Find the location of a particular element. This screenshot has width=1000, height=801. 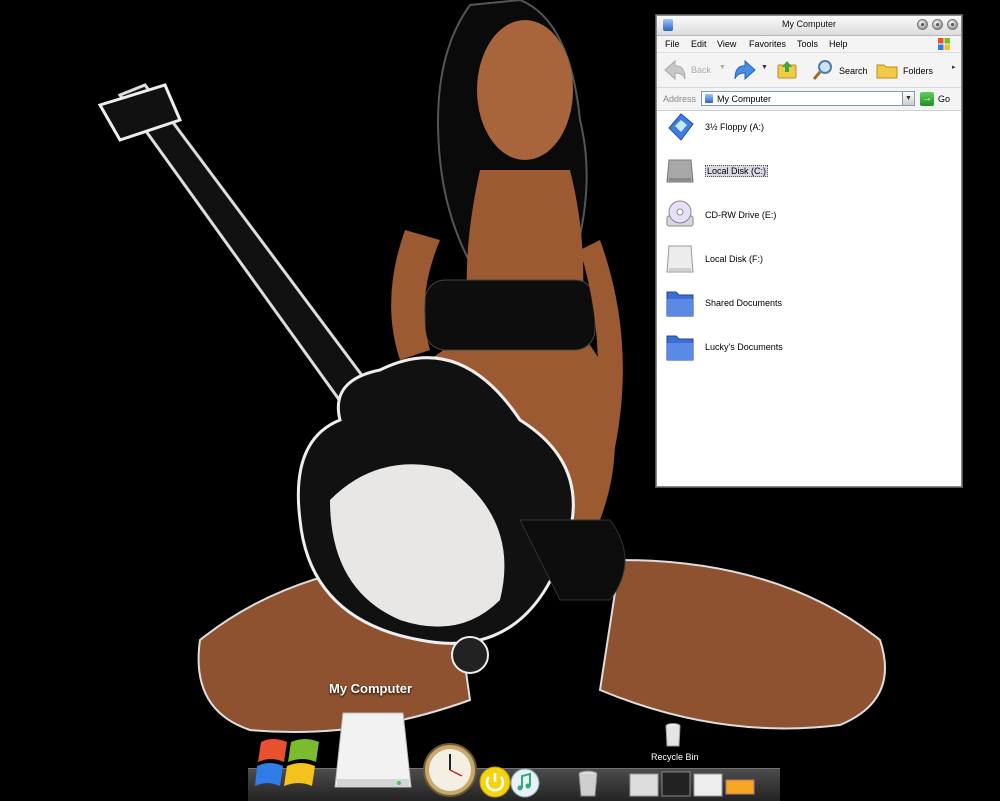

go-button-label: Go is located at coordinates (944, 99).